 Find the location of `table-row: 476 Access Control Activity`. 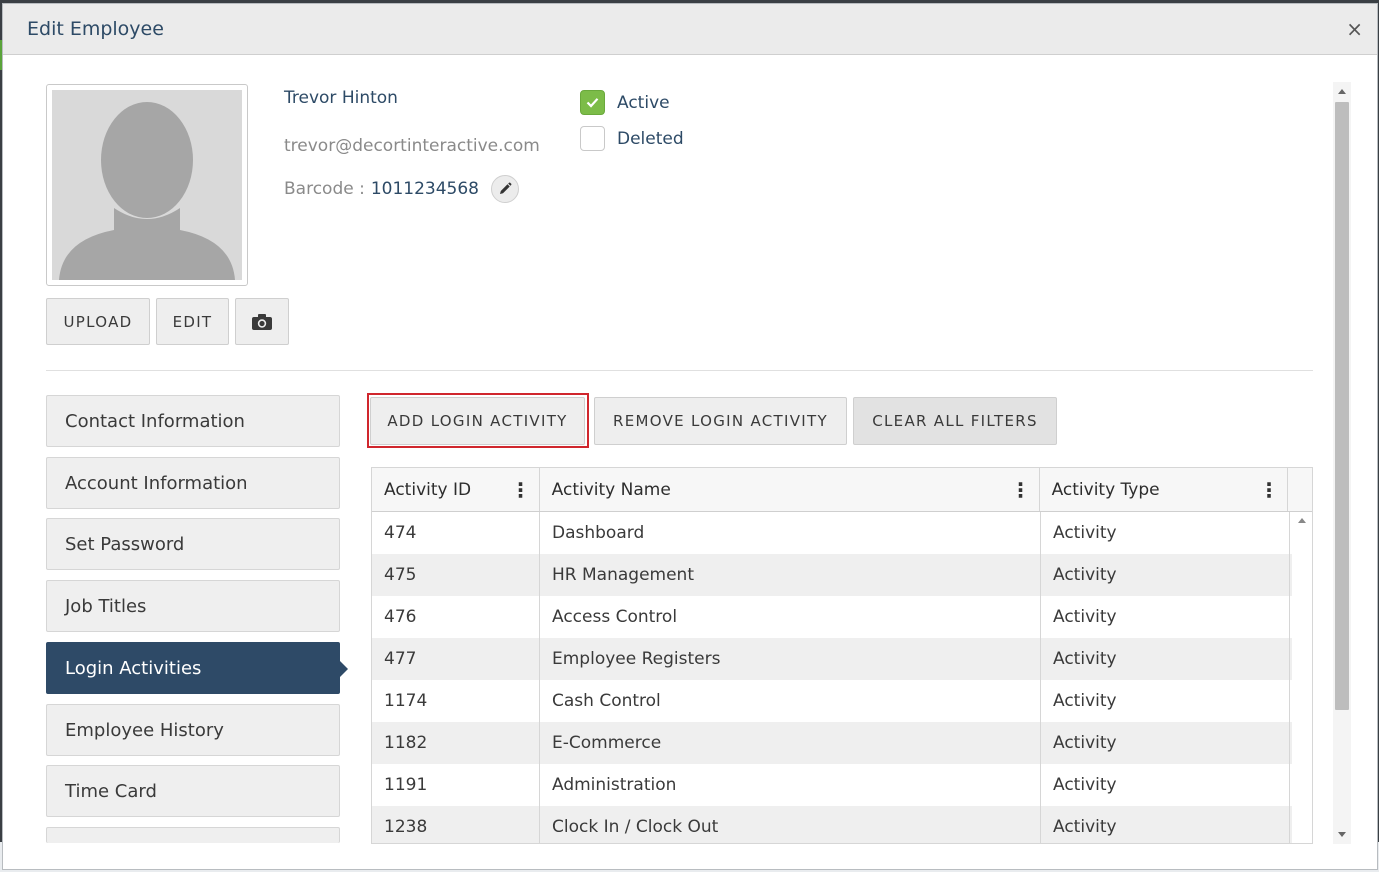

table-row: 476 Access Control Activity is located at coordinates (842, 617).